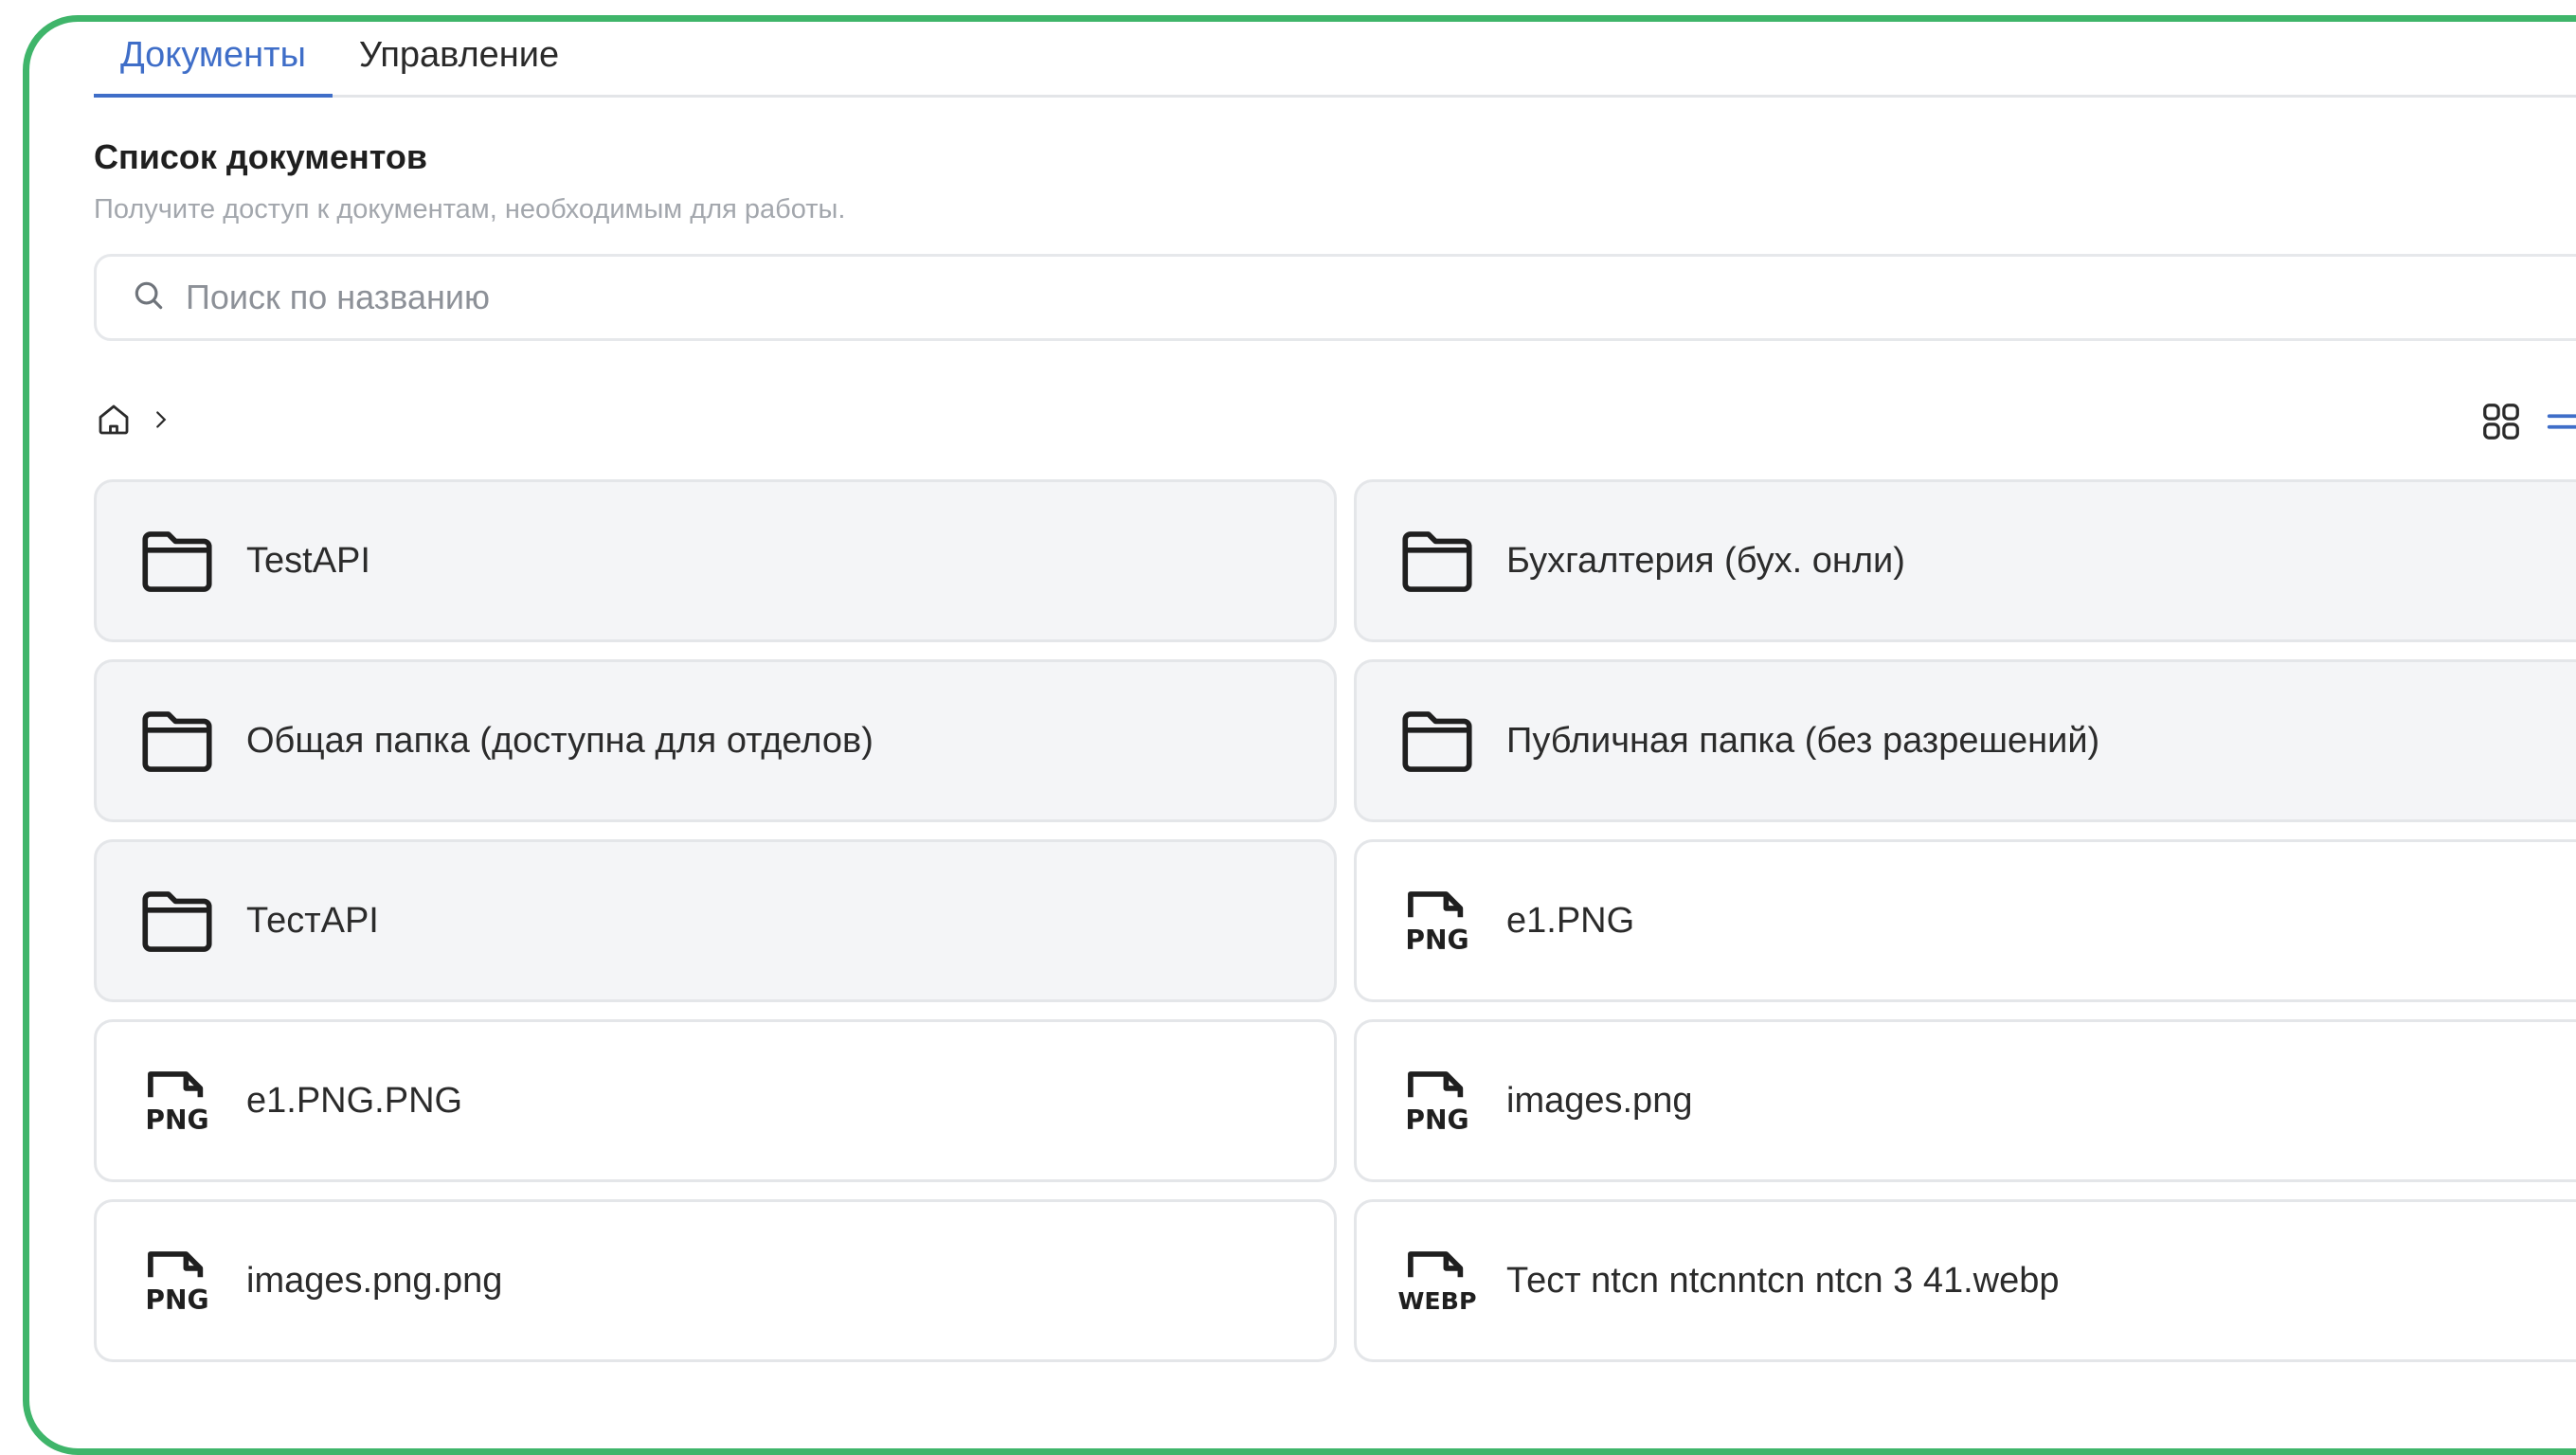 This screenshot has height=1455, width=2576. I want to click on chevron-right-icon, so click(161, 422).